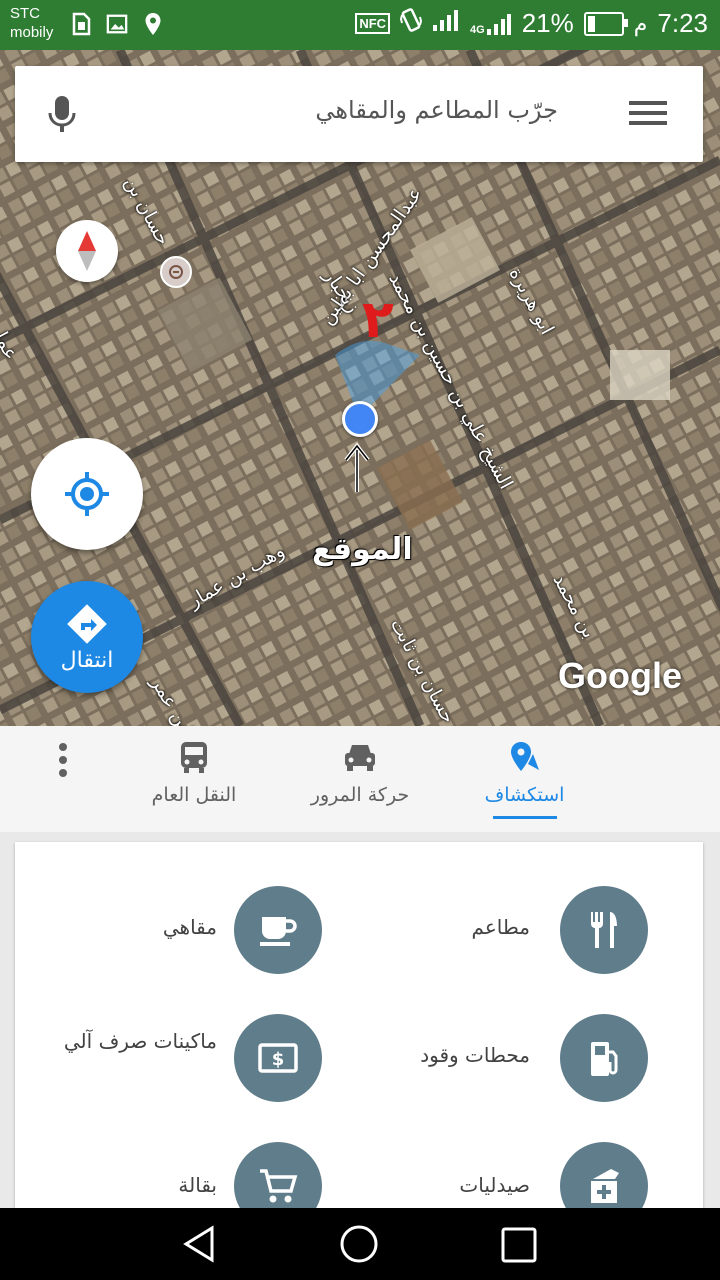 This screenshot has width=720, height=1280. Describe the element at coordinates (494, 1185) in the screenshot. I see `category-label: صيدليات` at that location.